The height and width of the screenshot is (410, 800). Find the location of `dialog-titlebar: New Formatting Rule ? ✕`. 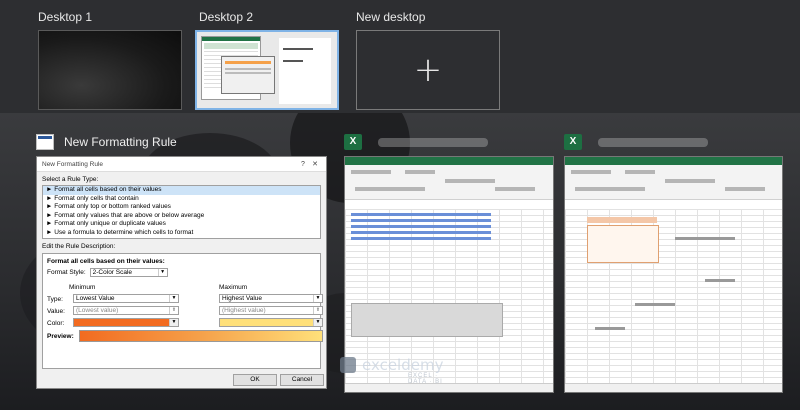

dialog-titlebar: New Formatting Rule ? ✕ is located at coordinates (181, 164).